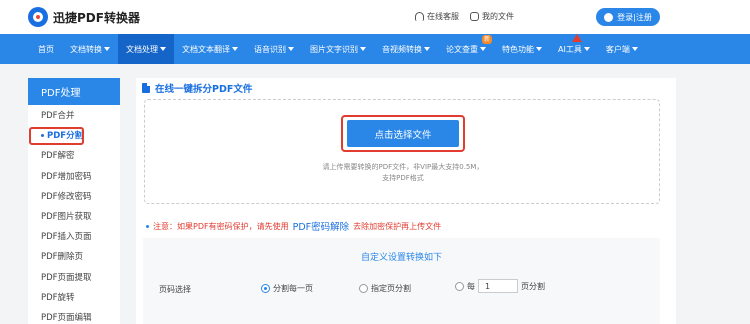  I want to click on page-title-row: 在线一键拆分PDF文件, so click(197, 88).